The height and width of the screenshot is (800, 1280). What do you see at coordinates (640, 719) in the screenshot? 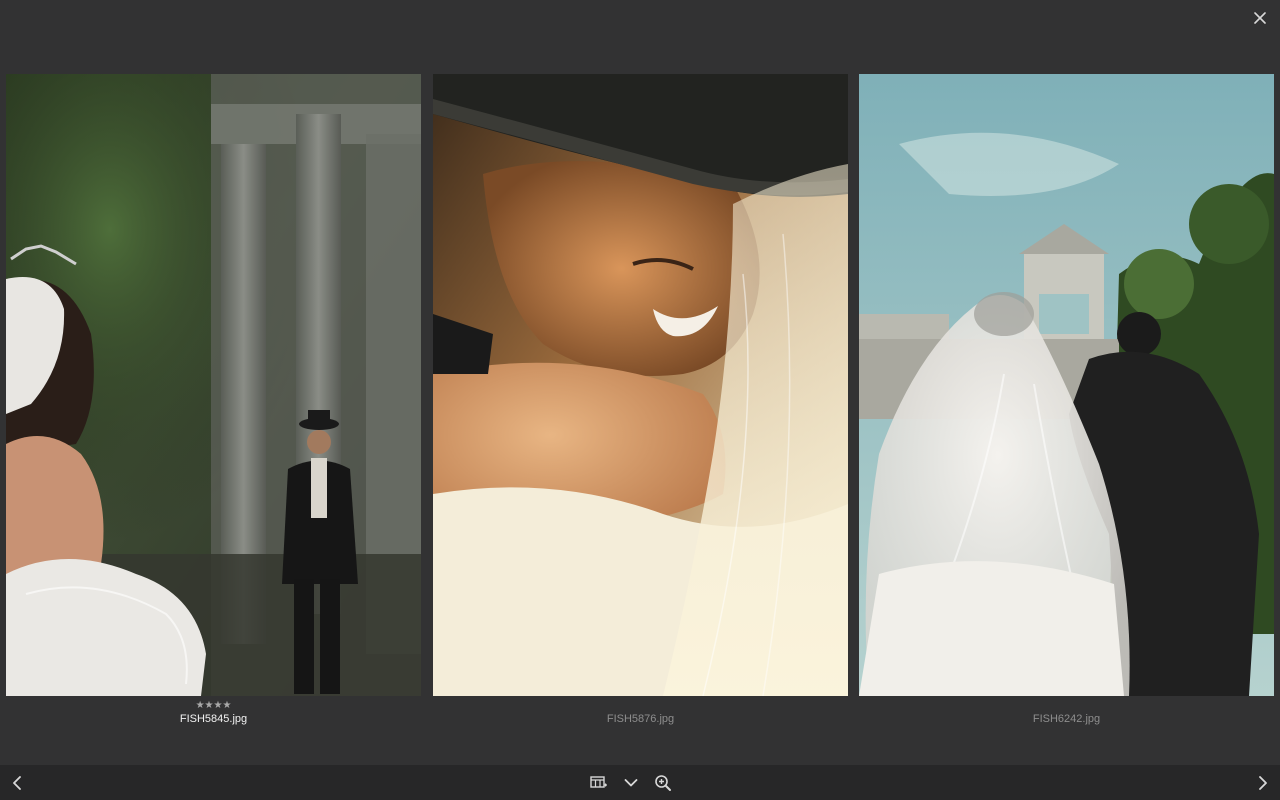
I see `photo-filename: FISH5876.jpg` at bounding box center [640, 719].